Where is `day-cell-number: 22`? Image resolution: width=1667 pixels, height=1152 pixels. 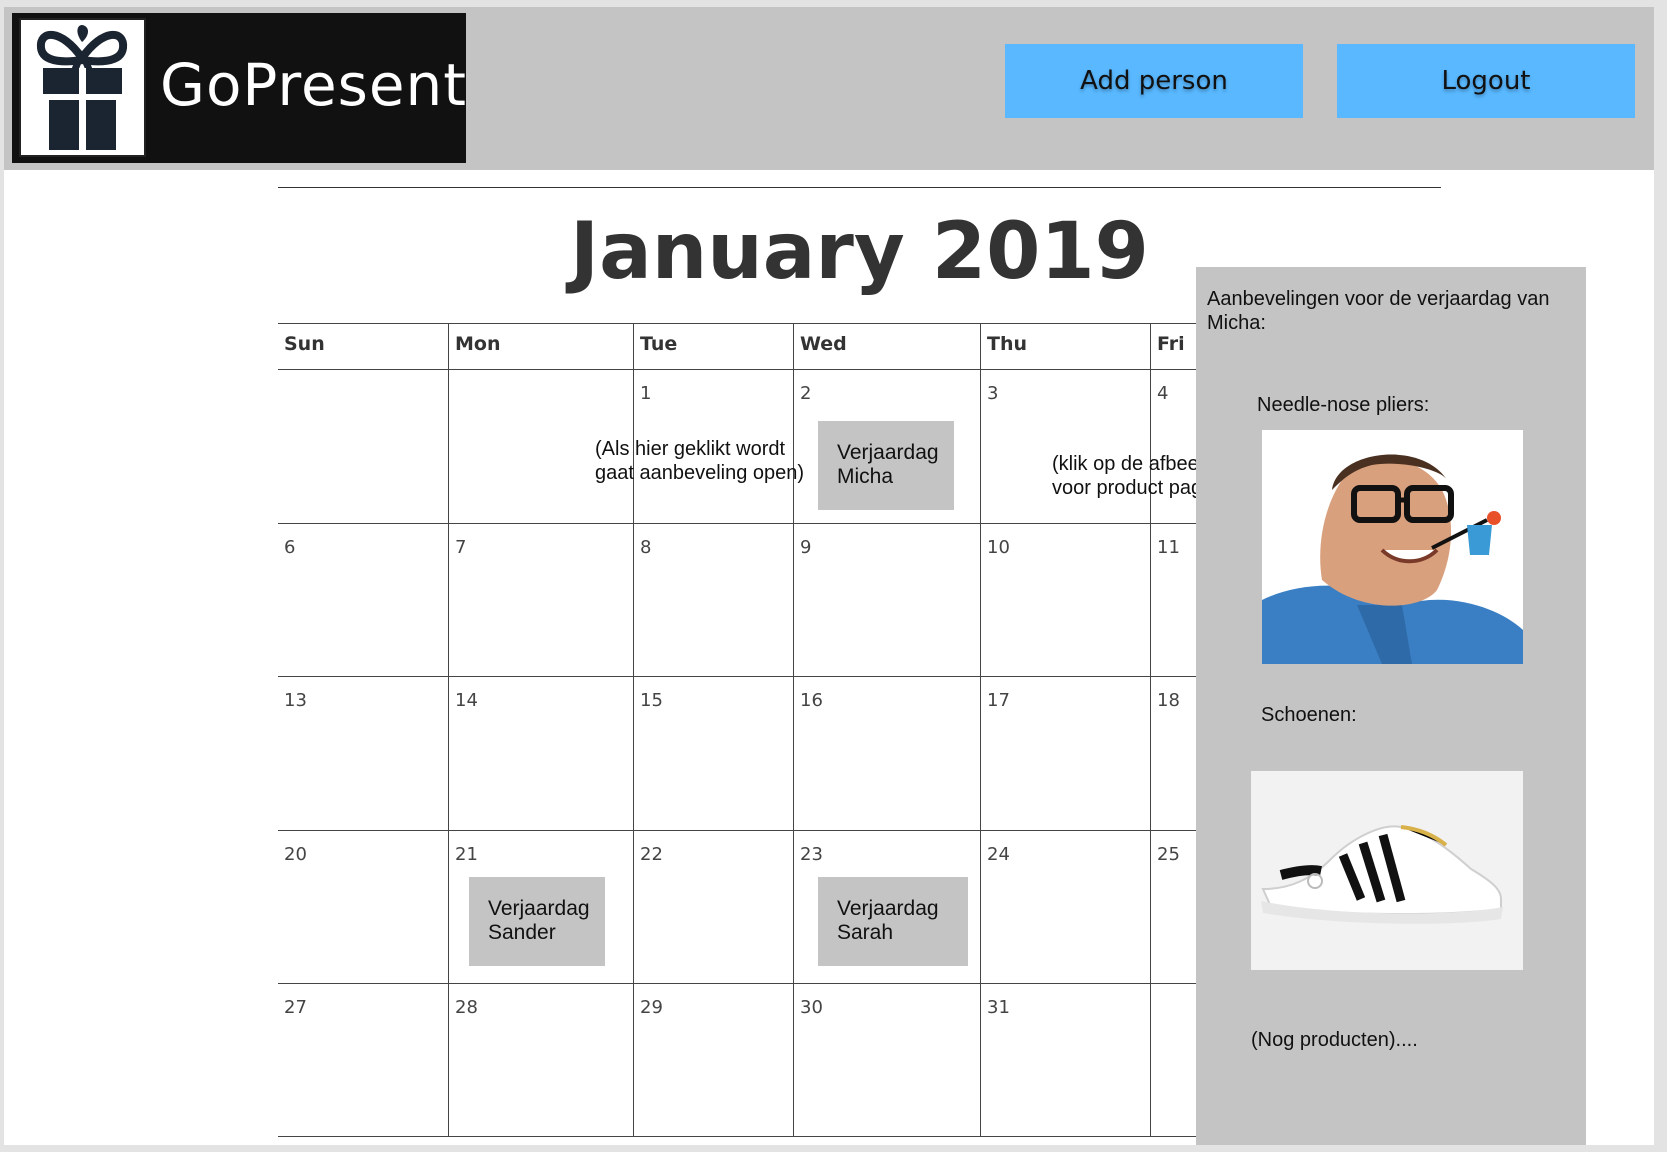
day-cell-number: 22 is located at coordinates (651, 854).